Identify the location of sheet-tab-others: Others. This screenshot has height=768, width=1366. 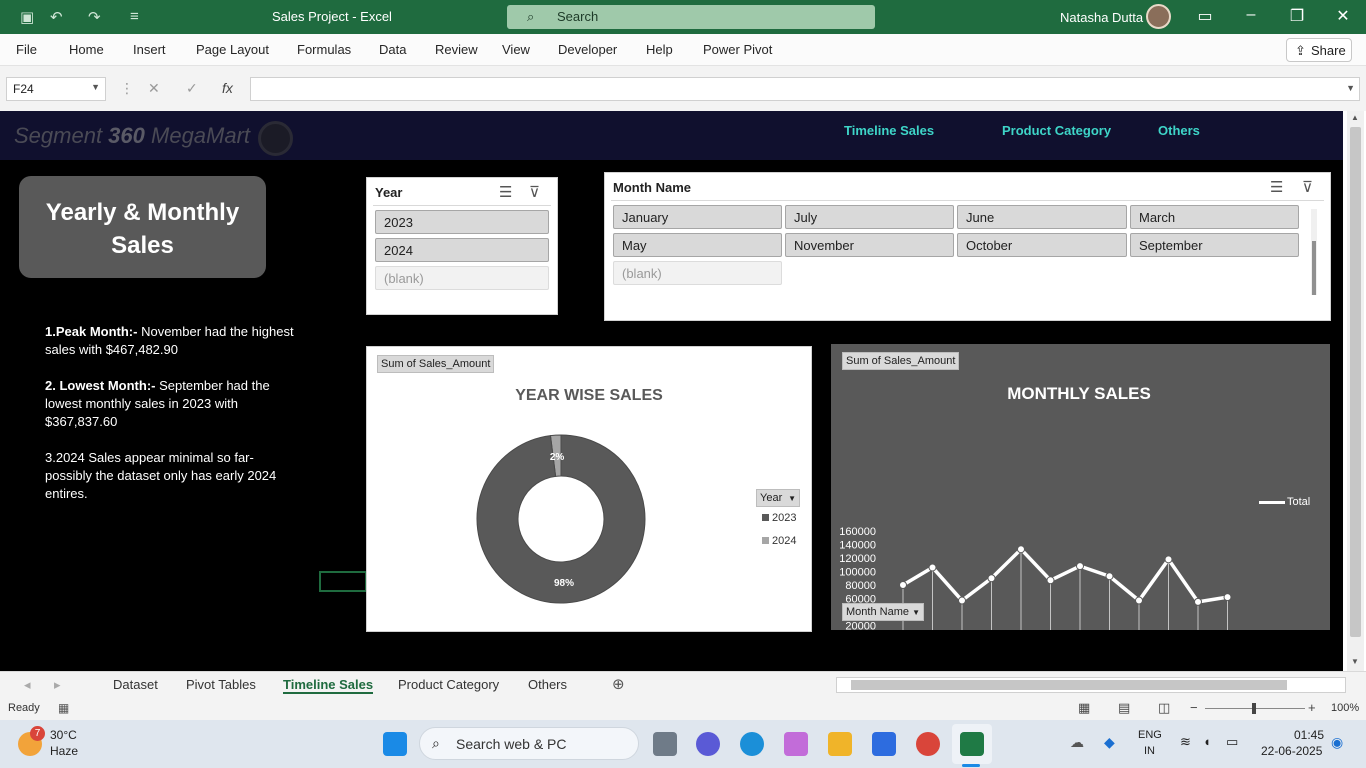
(547, 684).